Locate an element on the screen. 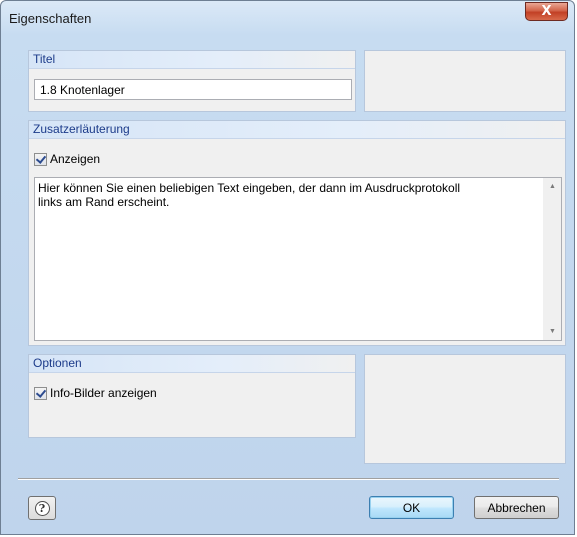 The image size is (577, 537). ok-button: OK is located at coordinates (411, 507).